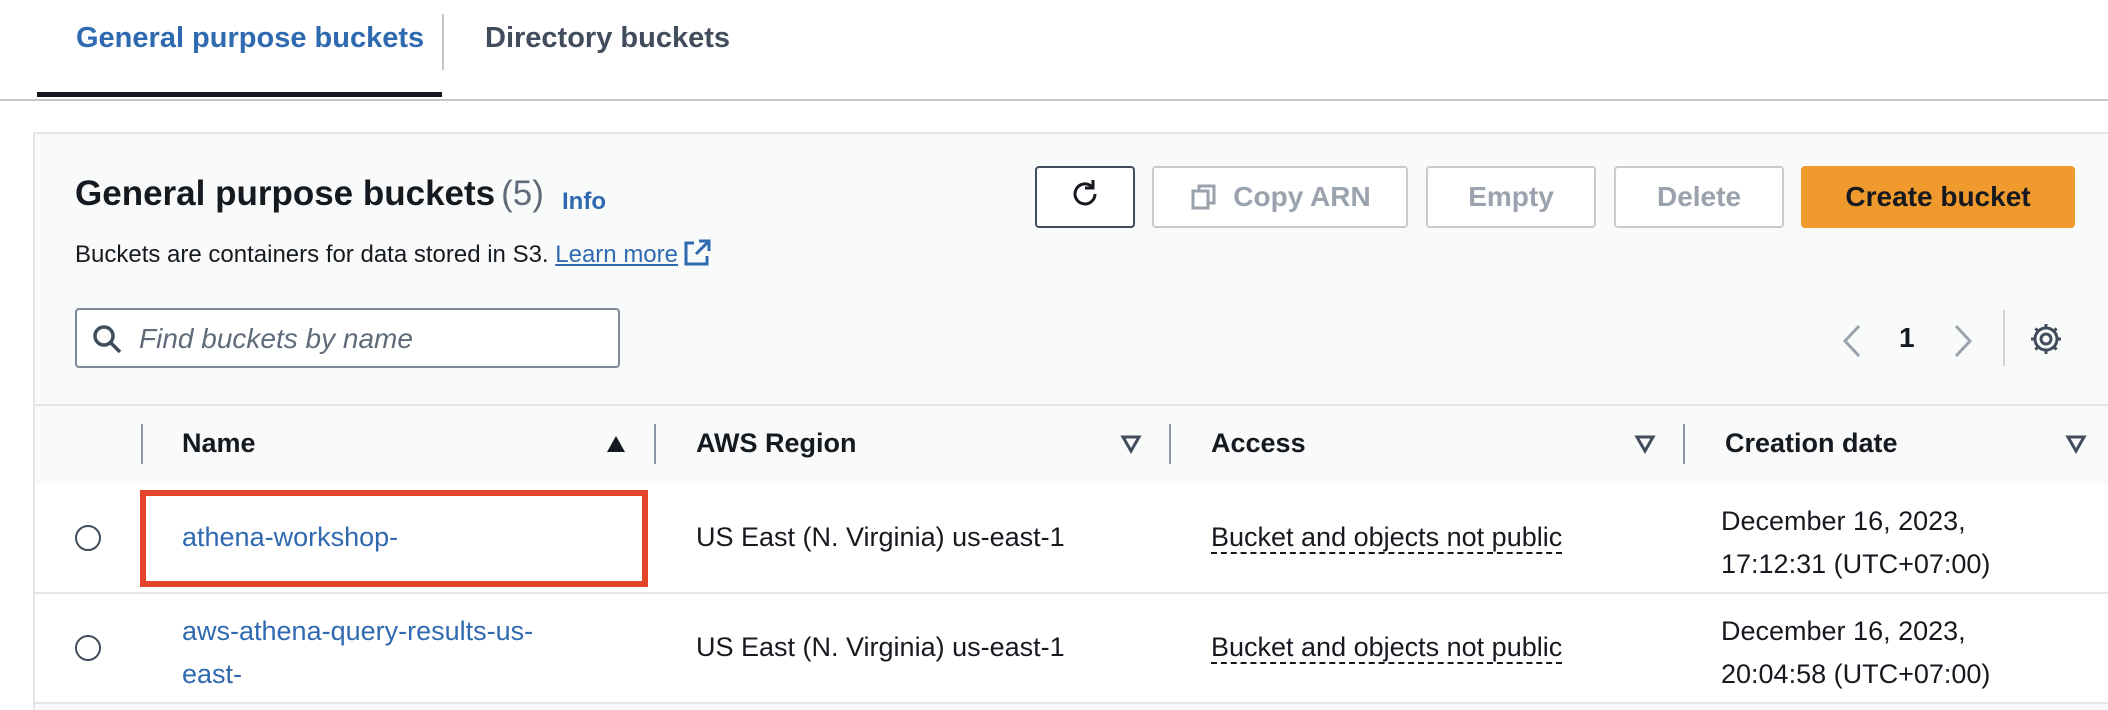 The height and width of the screenshot is (710, 2108). Describe the element at coordinates (1071, 445) in the screenshot. I see `table-header: Name AWS Region Access Creation date` at that location.